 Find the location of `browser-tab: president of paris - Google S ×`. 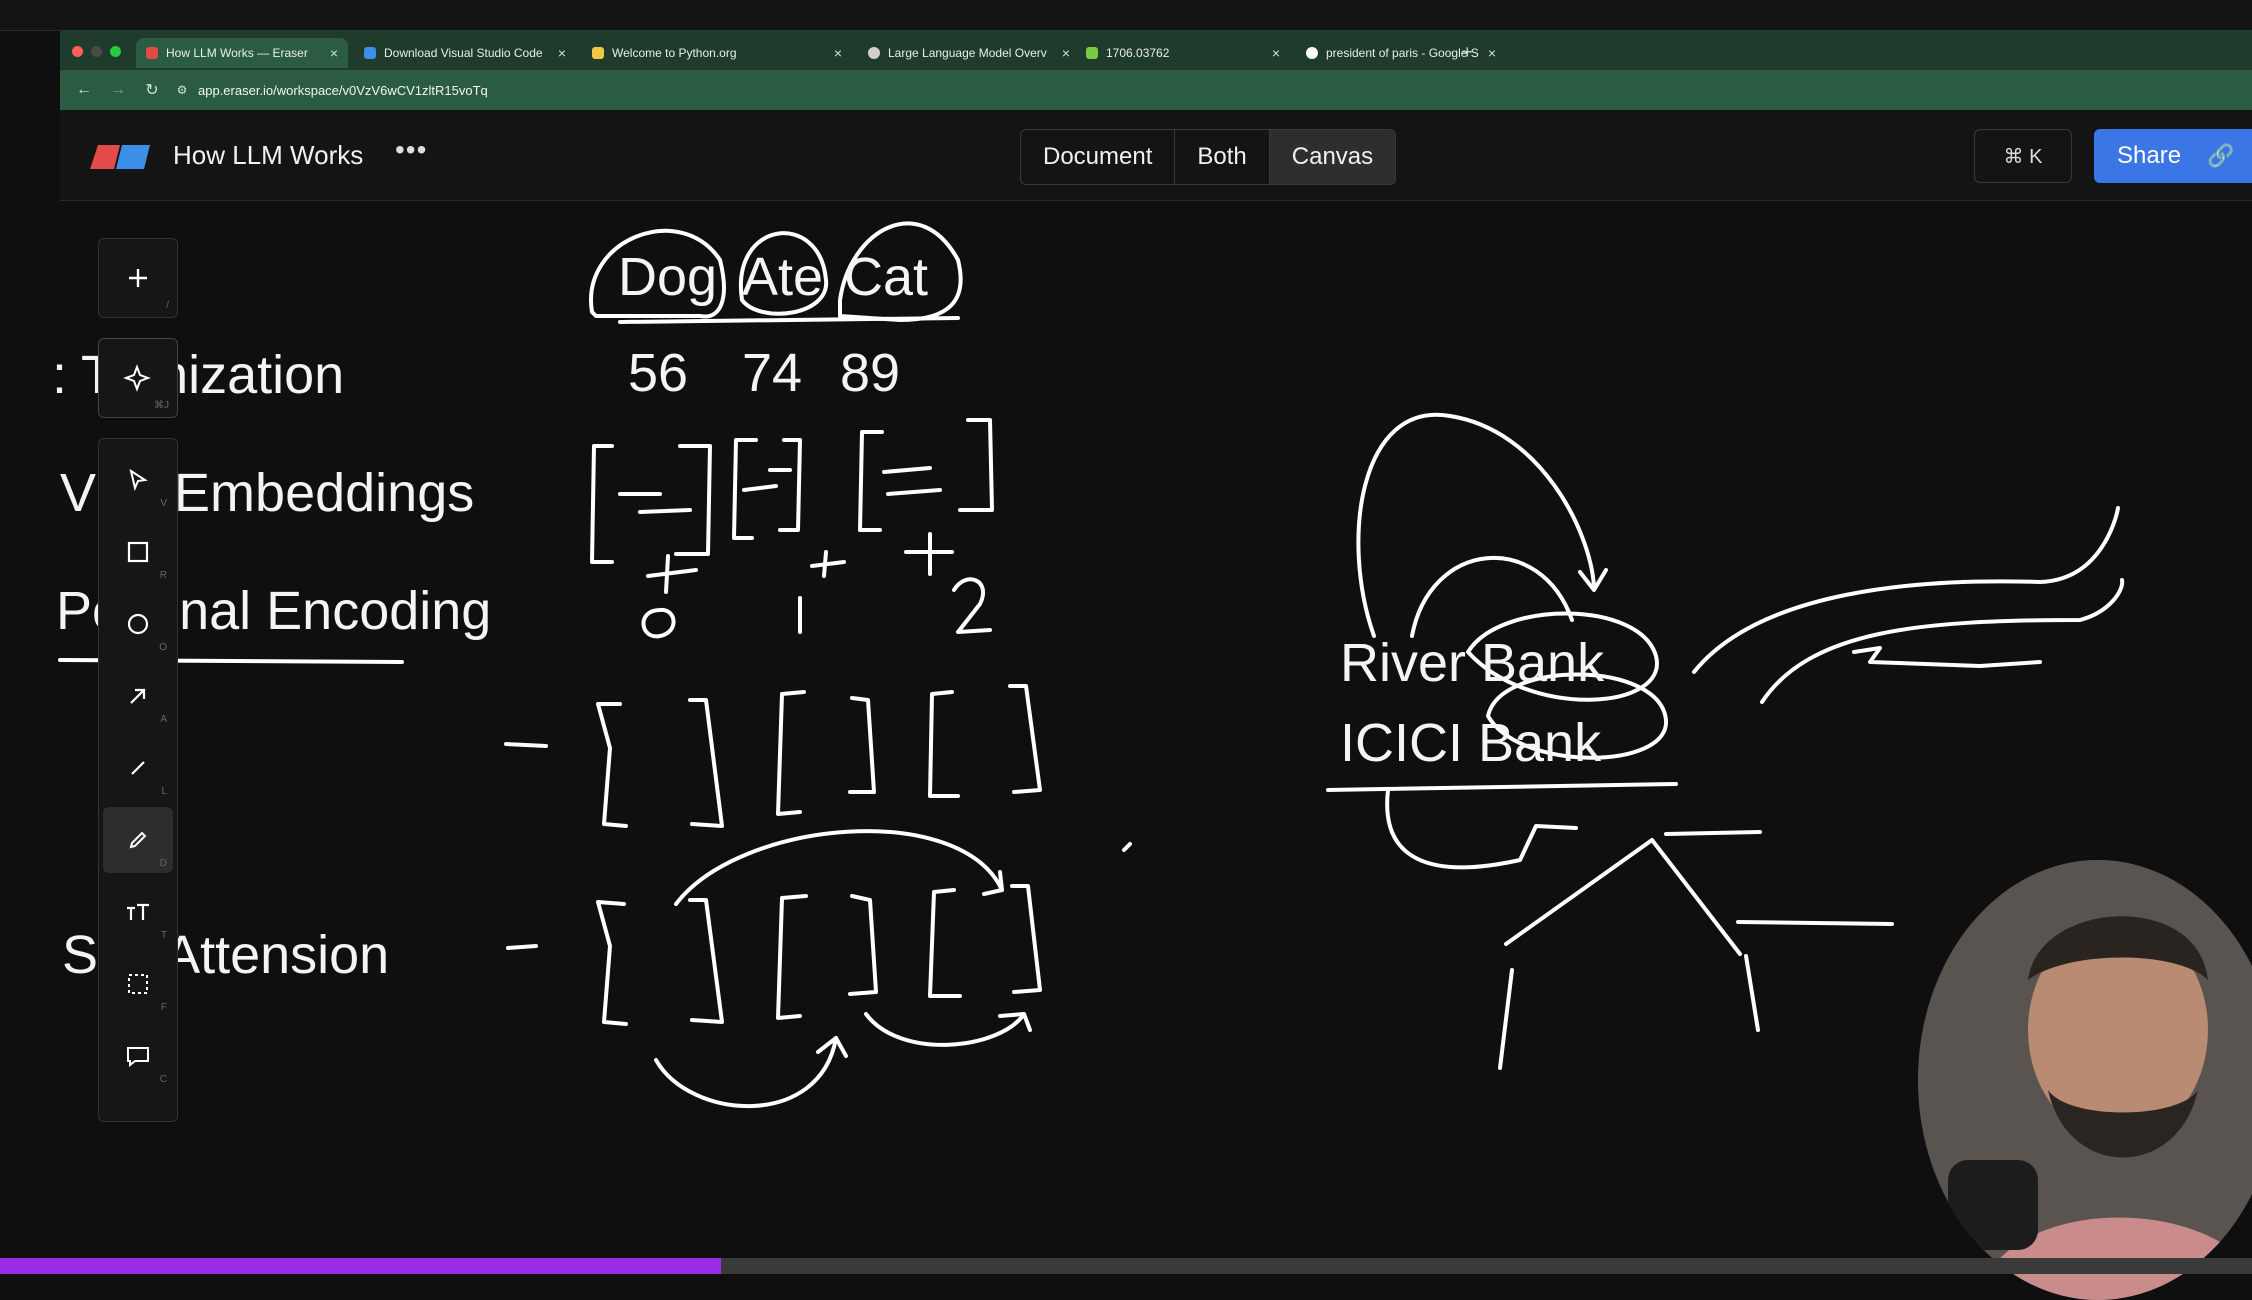

browser-tab: president of paris - Google S × is located at coordinates (1401, 53).